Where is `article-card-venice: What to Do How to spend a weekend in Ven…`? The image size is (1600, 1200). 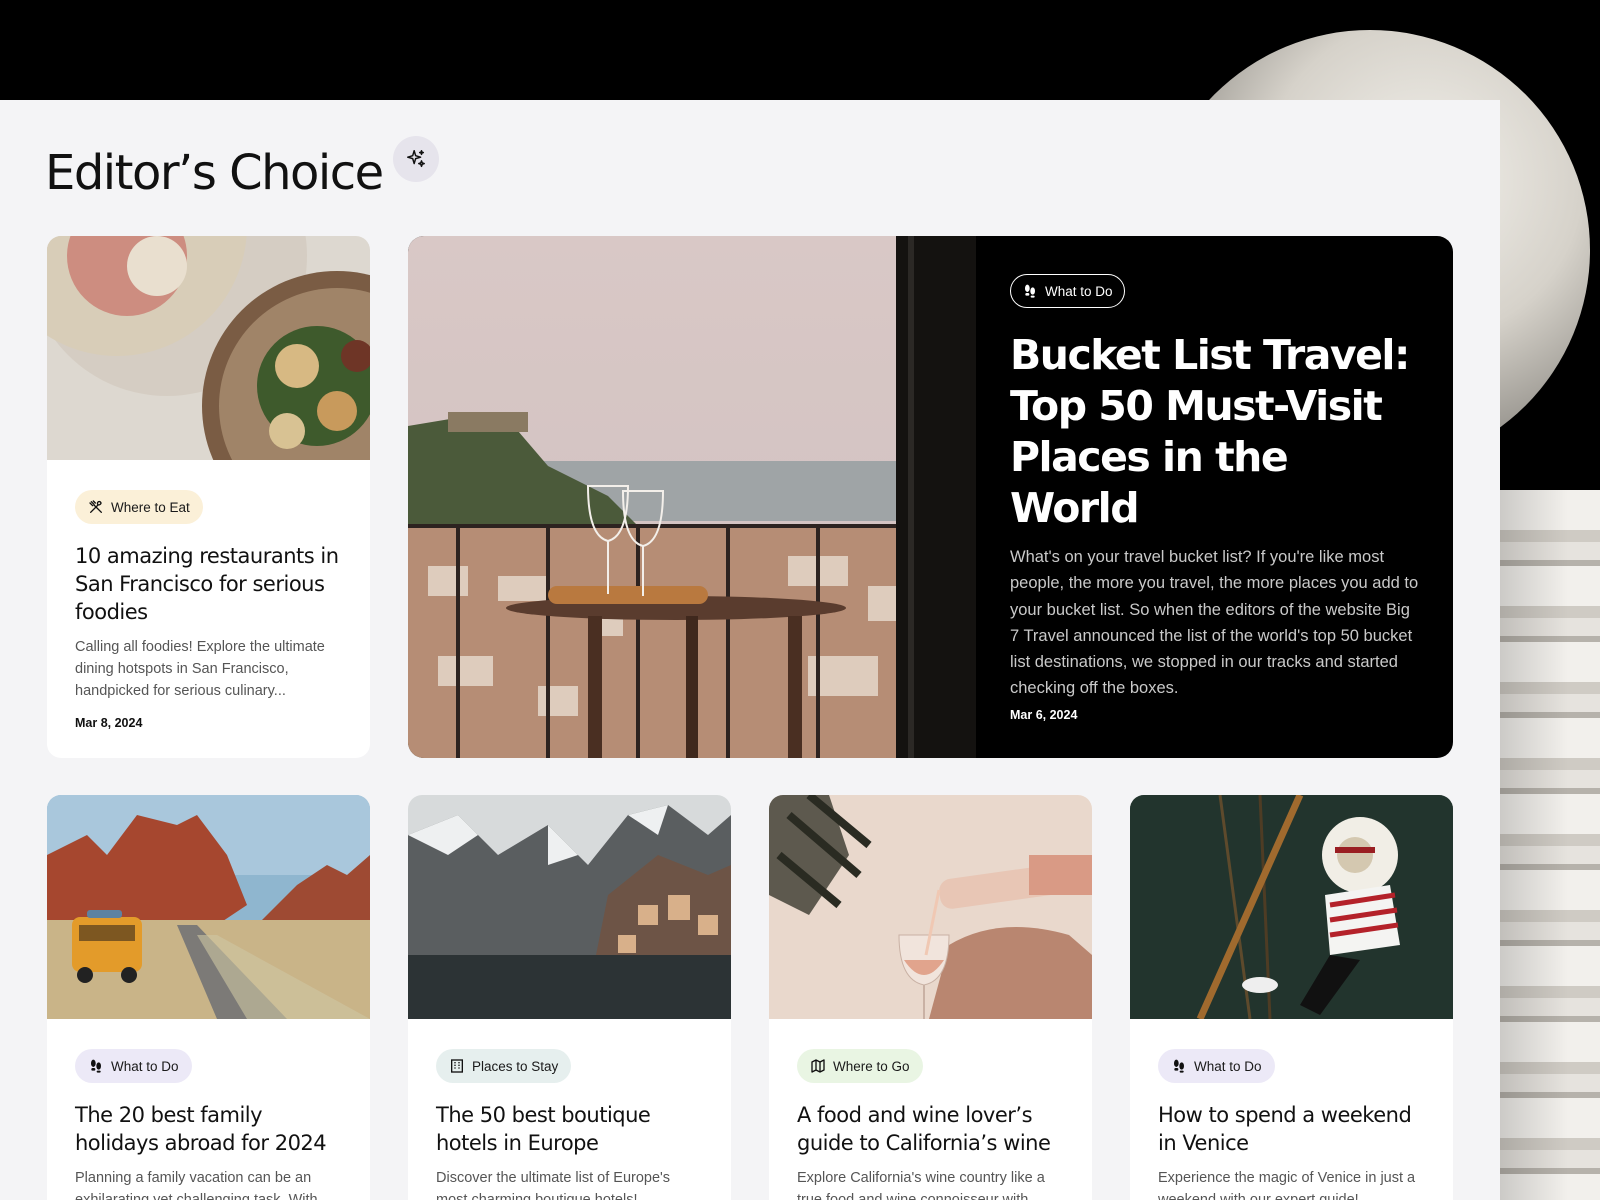
article-card-venice: What to Do How to spend a weekend in Ven… is located at coordinates (1291, 997).